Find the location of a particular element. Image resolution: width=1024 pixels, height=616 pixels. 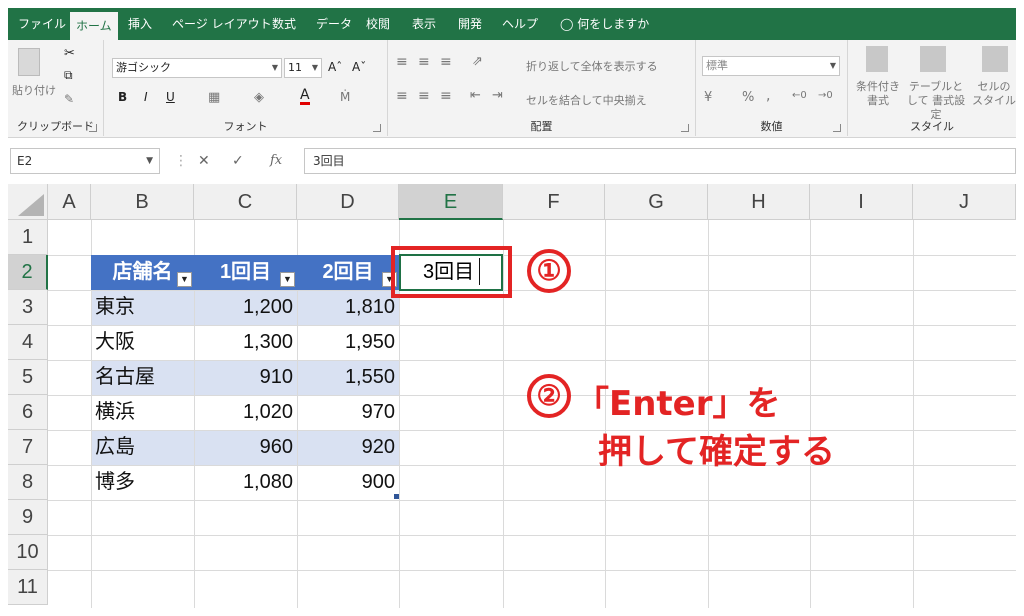

table-cell: 東京 is located at coordinates (142, 307).